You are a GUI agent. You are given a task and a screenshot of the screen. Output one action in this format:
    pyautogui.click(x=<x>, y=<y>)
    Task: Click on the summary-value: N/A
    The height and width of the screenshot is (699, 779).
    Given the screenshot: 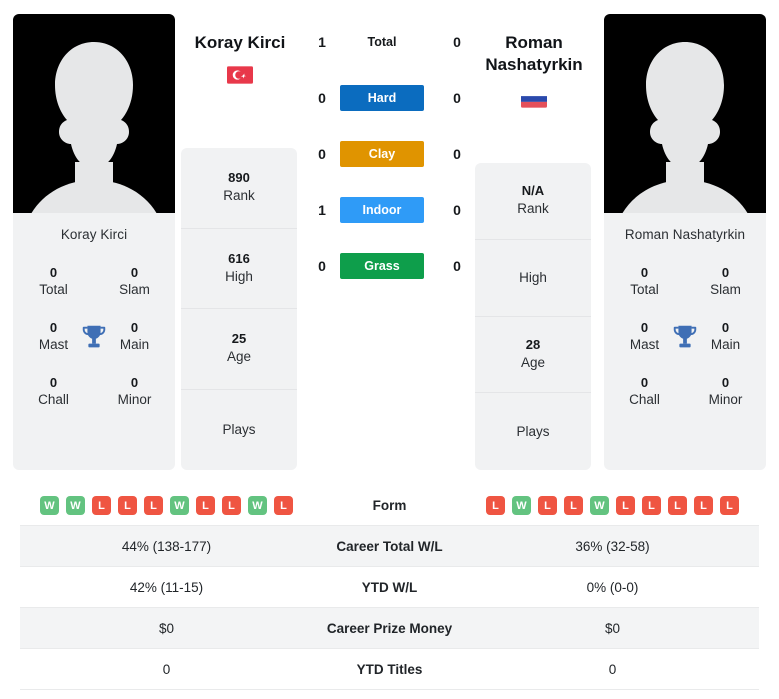 What is the action you would take?
    pyautogui.click(x=533, y=191)
    